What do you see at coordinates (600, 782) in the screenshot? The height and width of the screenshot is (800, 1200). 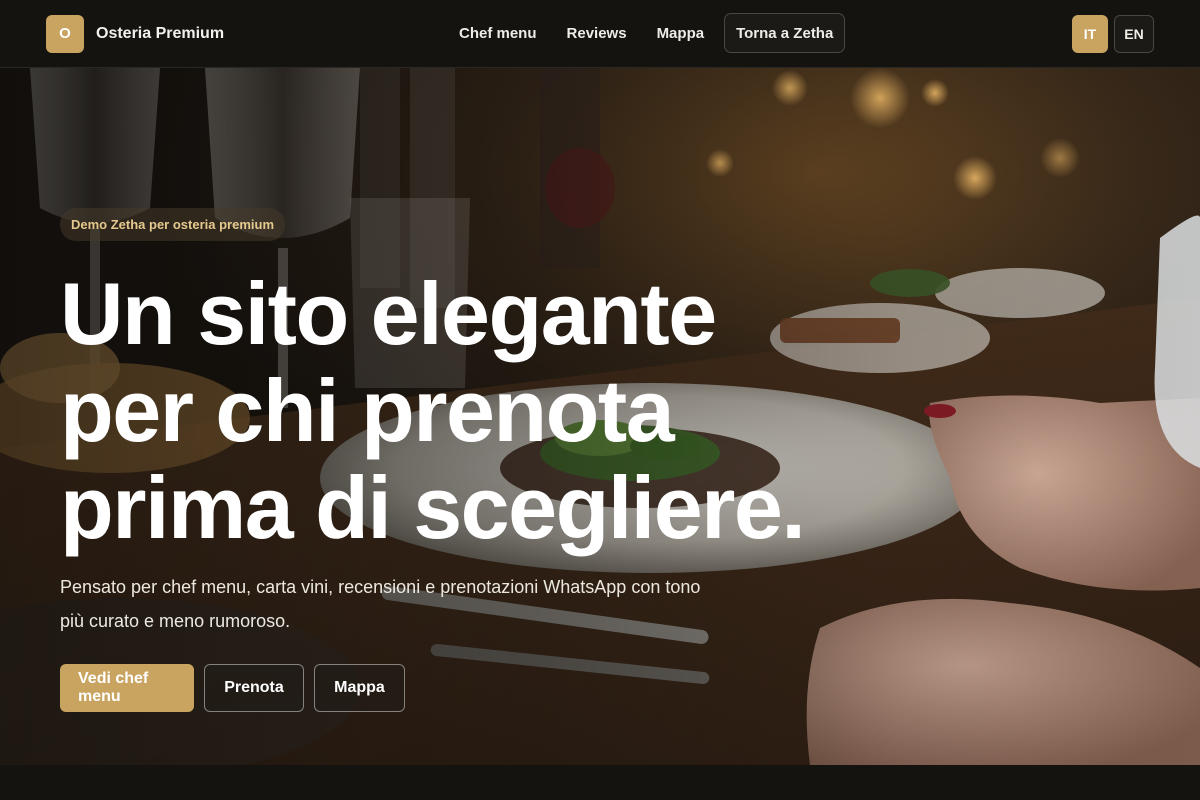 I see `next-section-edge` at bounding box center [600, 782].